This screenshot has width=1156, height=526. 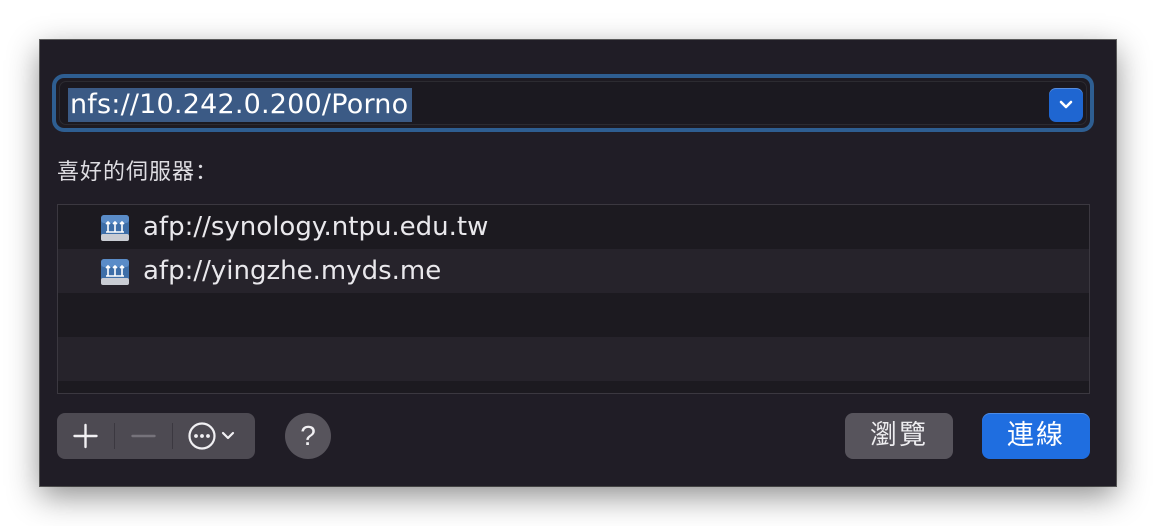 What do you see at coordinates (573, 227) in the screenshot?
I see `list-item: afp://synology.ntpu.edu.tw` at bounding box center [573, 227].